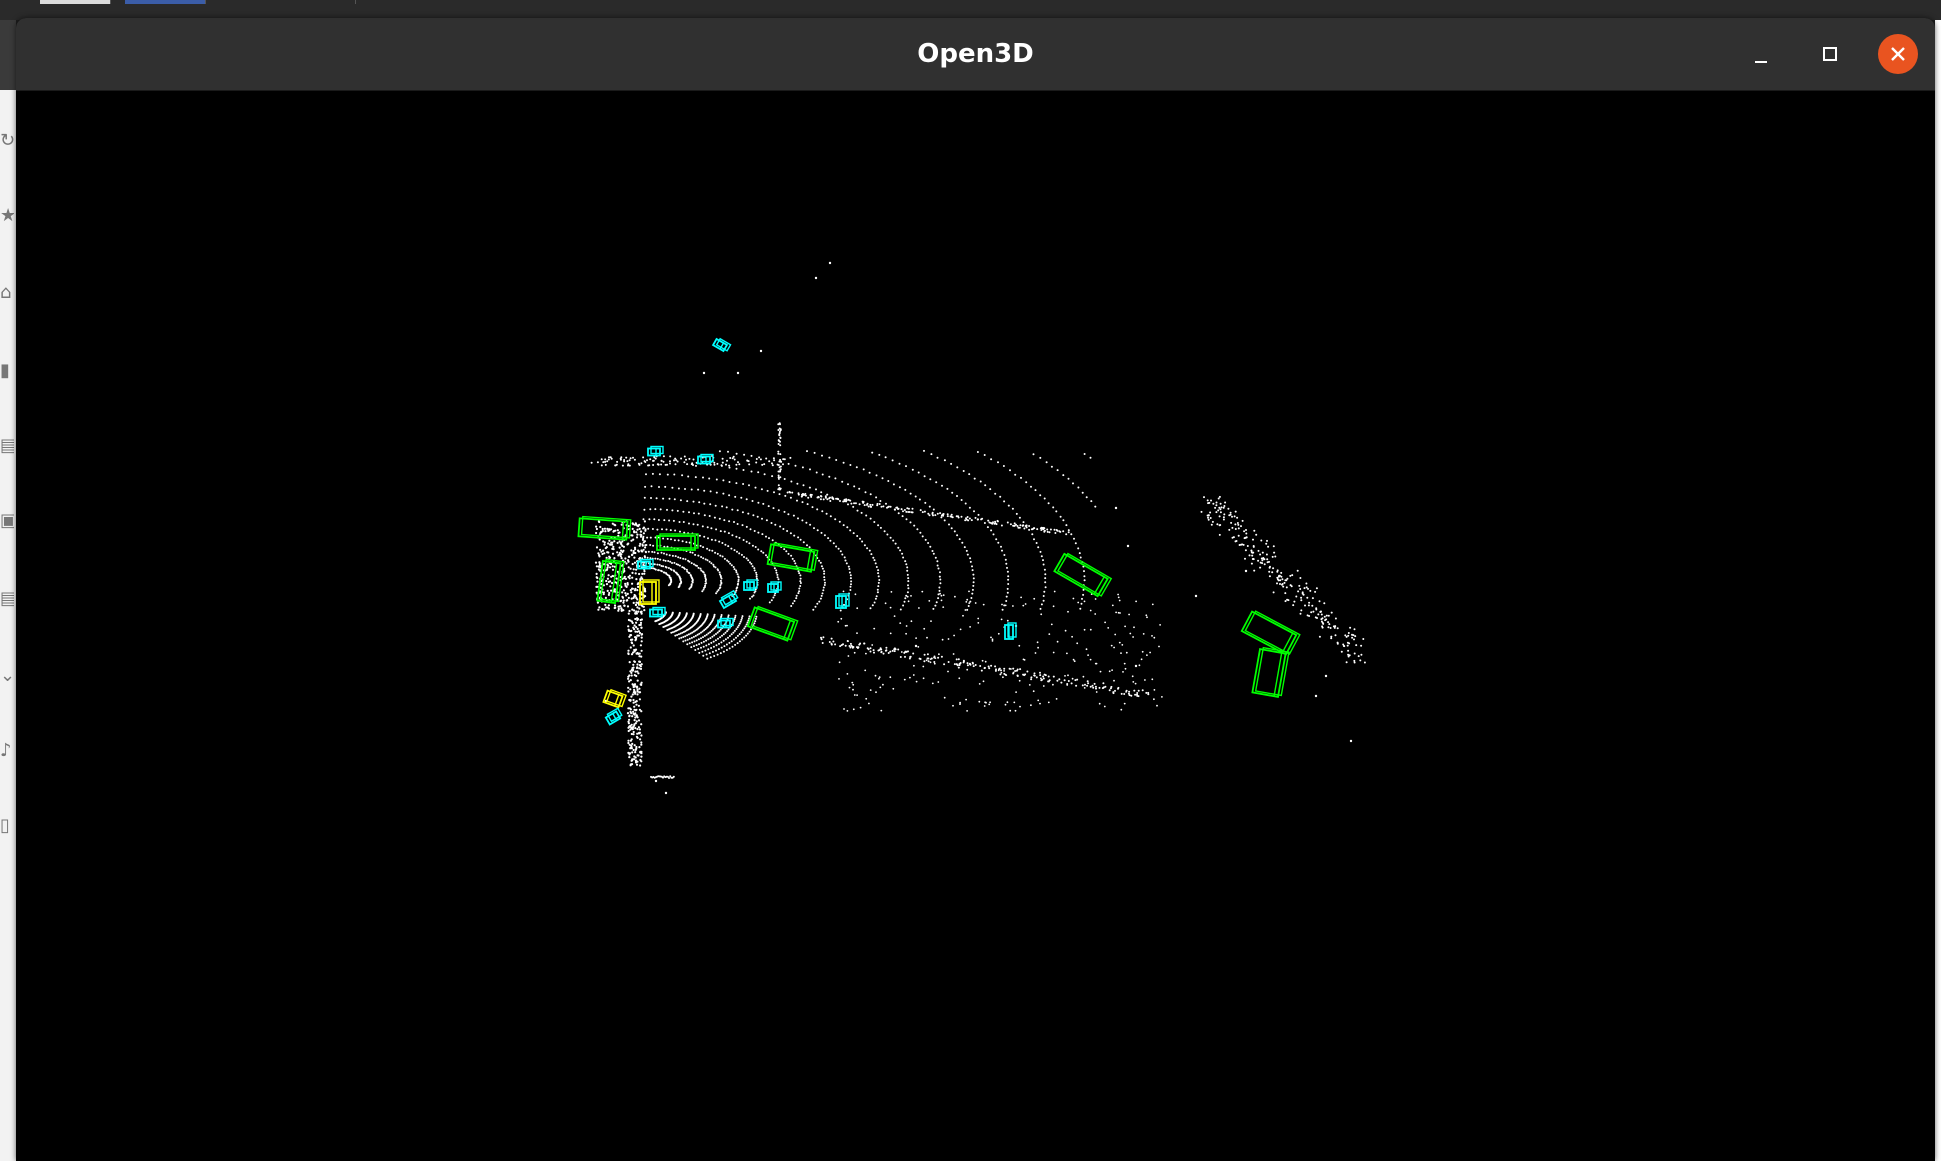 This screenshot has width=1941, height=1161. Describe the element at coordinates (1830, 54) in the screenshot. I see `maximize-button` at that location.